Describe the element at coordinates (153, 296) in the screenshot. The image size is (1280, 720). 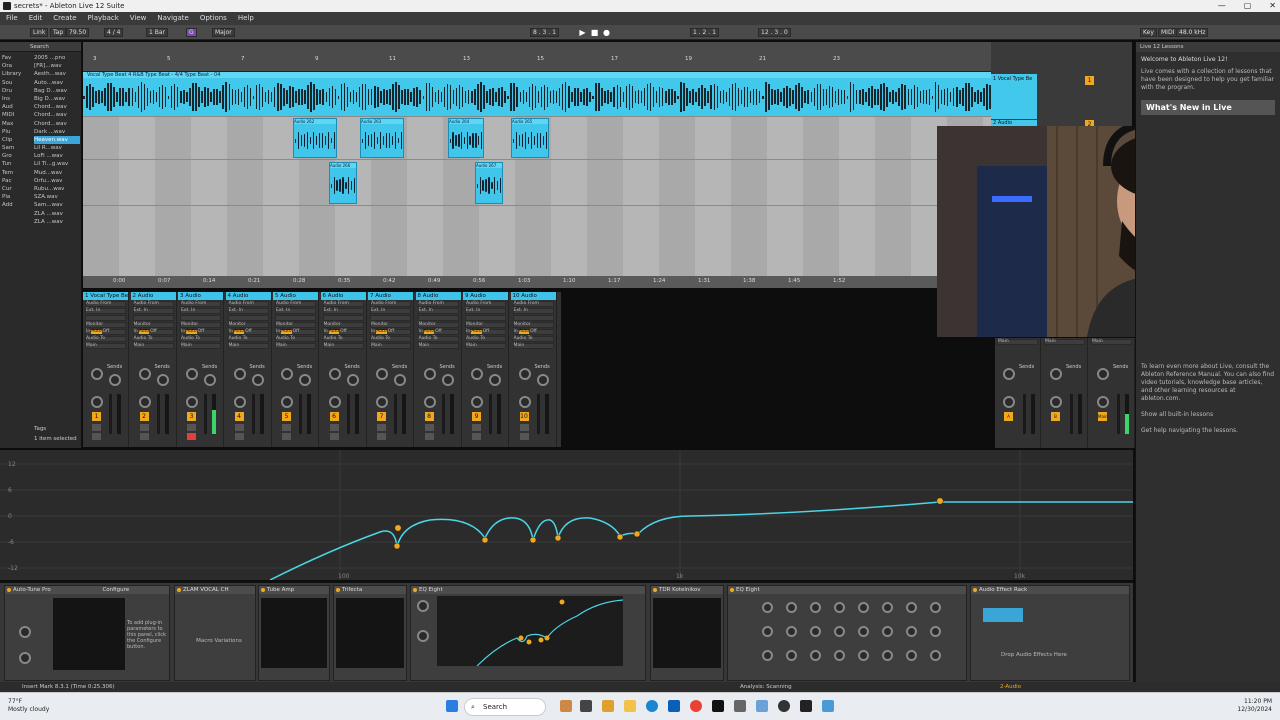
I see `track-name: 2 Audio` at that location.